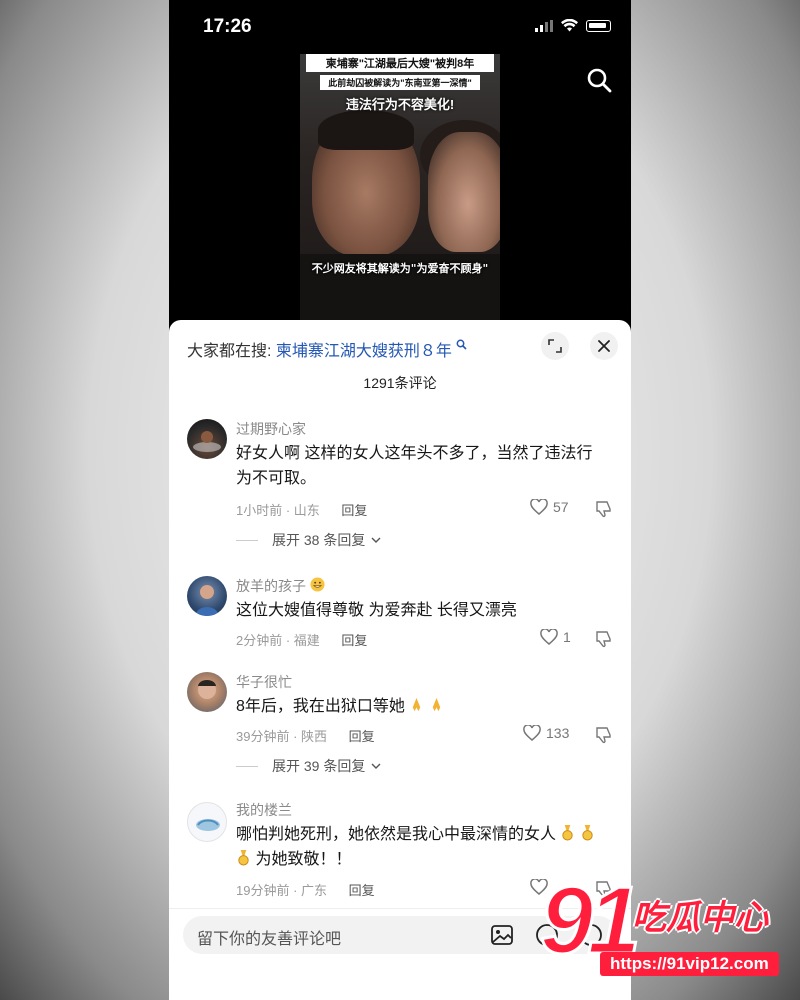 Image resolution: width=800 pixels, height=1000 pixels. Describe the element at coordinates (544, 25) in the screenshot. I see `cellular-signal-icon` at that location.